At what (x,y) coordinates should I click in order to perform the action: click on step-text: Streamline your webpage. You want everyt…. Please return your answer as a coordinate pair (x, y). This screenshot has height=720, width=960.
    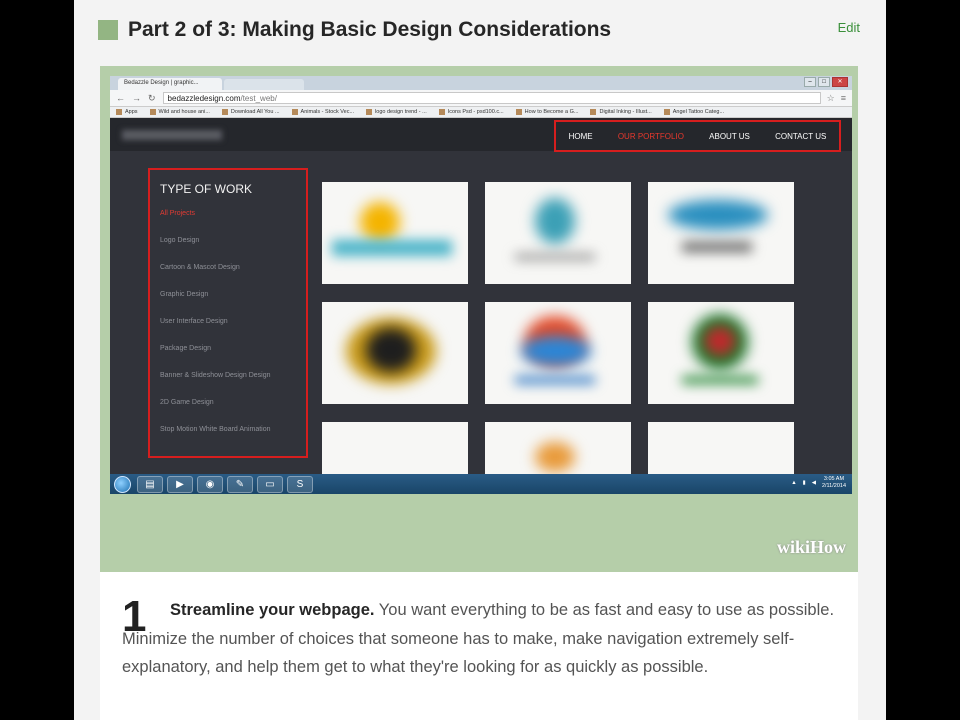
    Looking at the image, I should click on (482, 639).